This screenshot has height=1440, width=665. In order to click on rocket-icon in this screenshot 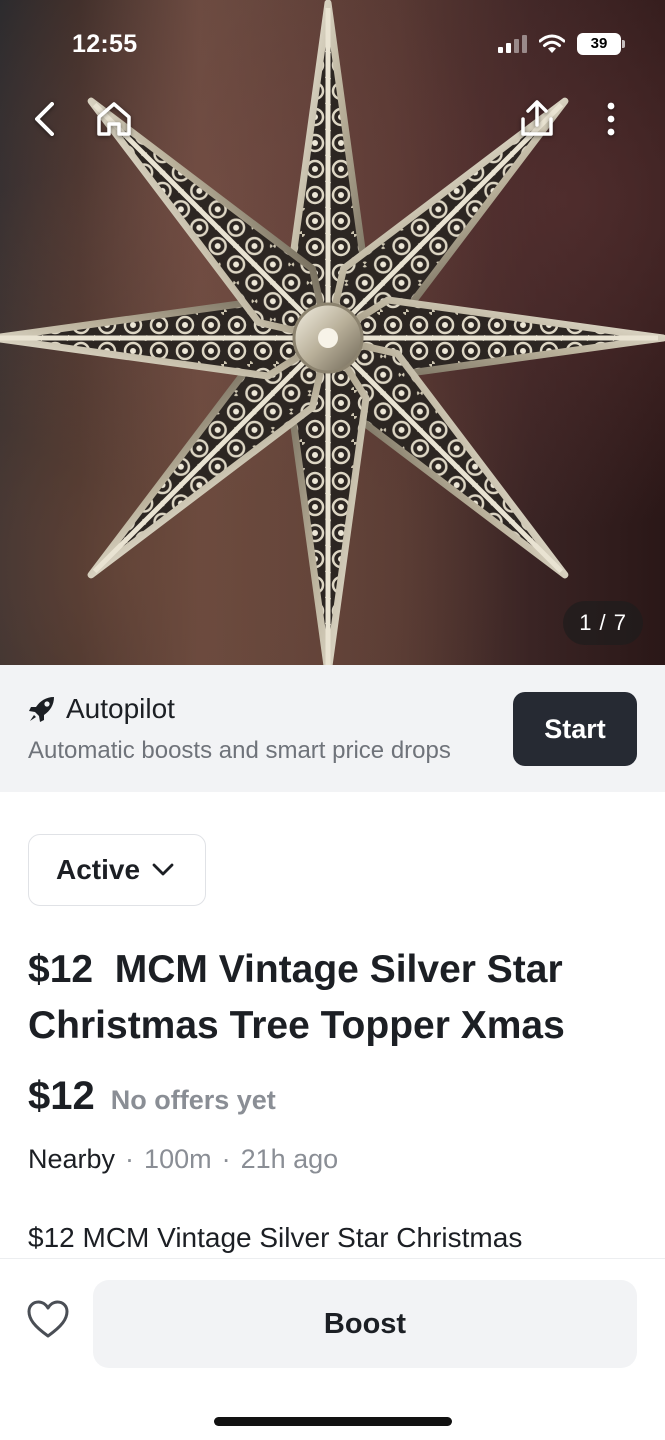, I will do `click(41, 709)`.